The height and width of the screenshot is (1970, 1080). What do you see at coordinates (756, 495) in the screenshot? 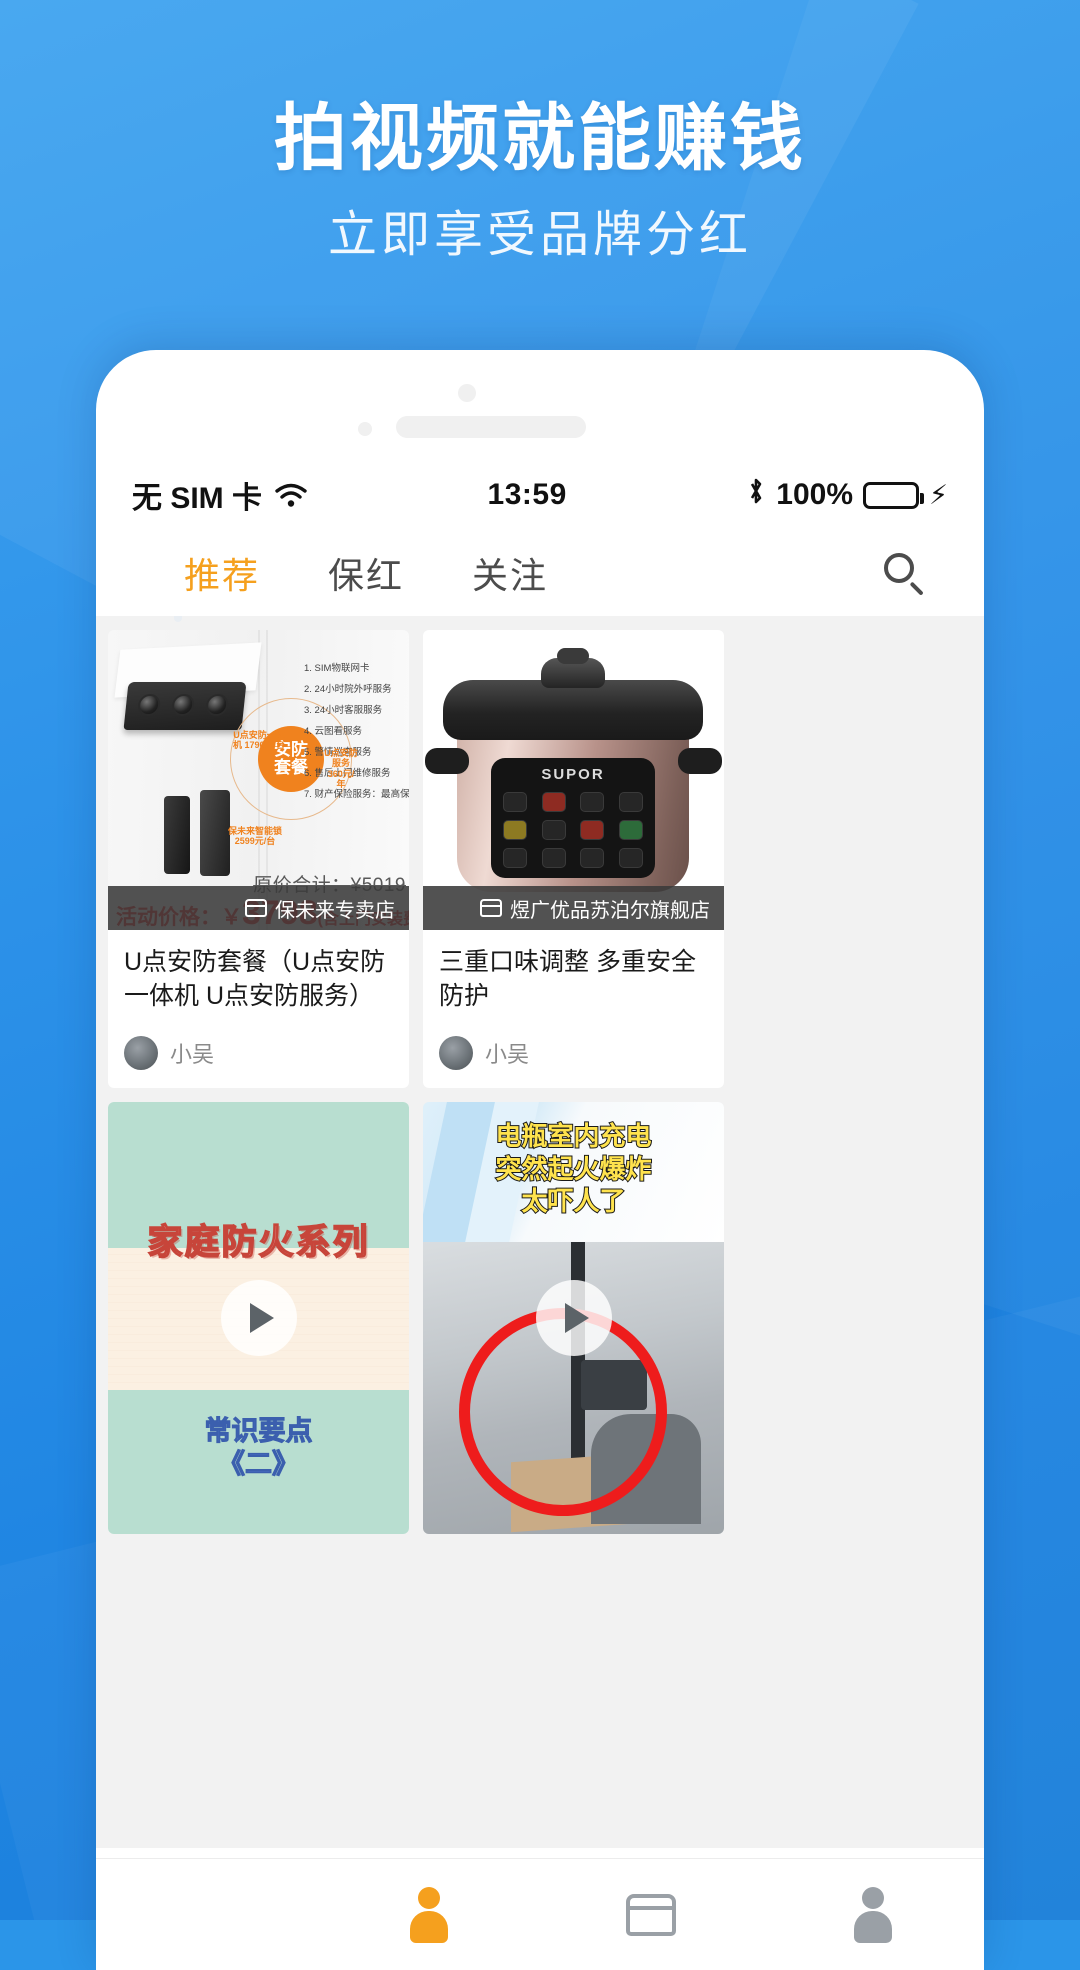
I see `bluetooth-icon` at bounding box center [756, 495].